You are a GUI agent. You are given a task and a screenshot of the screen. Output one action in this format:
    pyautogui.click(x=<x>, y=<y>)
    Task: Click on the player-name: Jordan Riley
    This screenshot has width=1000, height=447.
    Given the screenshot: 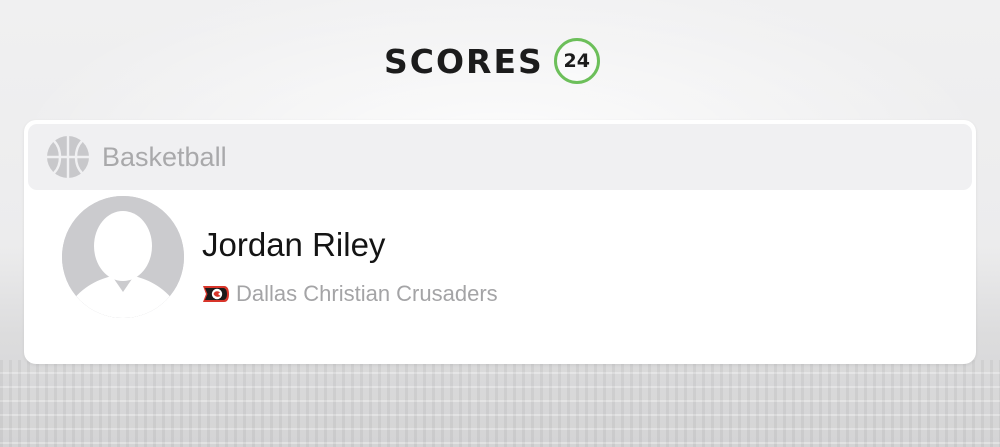 What is the action you would take?
    pyautogui.click(x=293, y=244)
    